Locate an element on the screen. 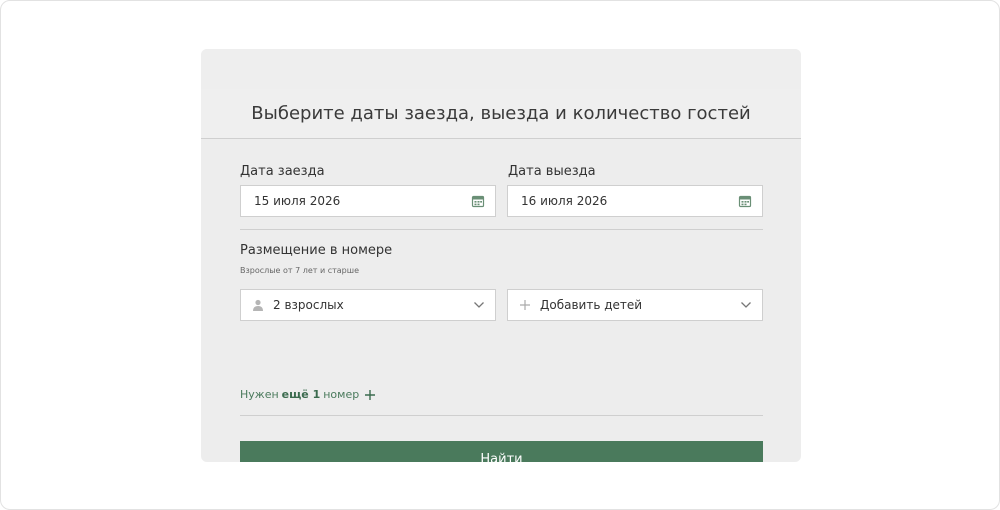 Image resolution: width=1000 pixels, height=510 pixels. add-room-count: ещё 1 is located at coordinates (301, 394).